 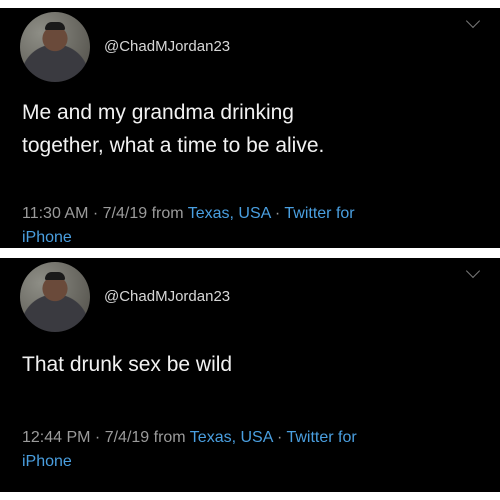 I want to click on tweet-time: 12:44 PM, so click(x=56, y=437).